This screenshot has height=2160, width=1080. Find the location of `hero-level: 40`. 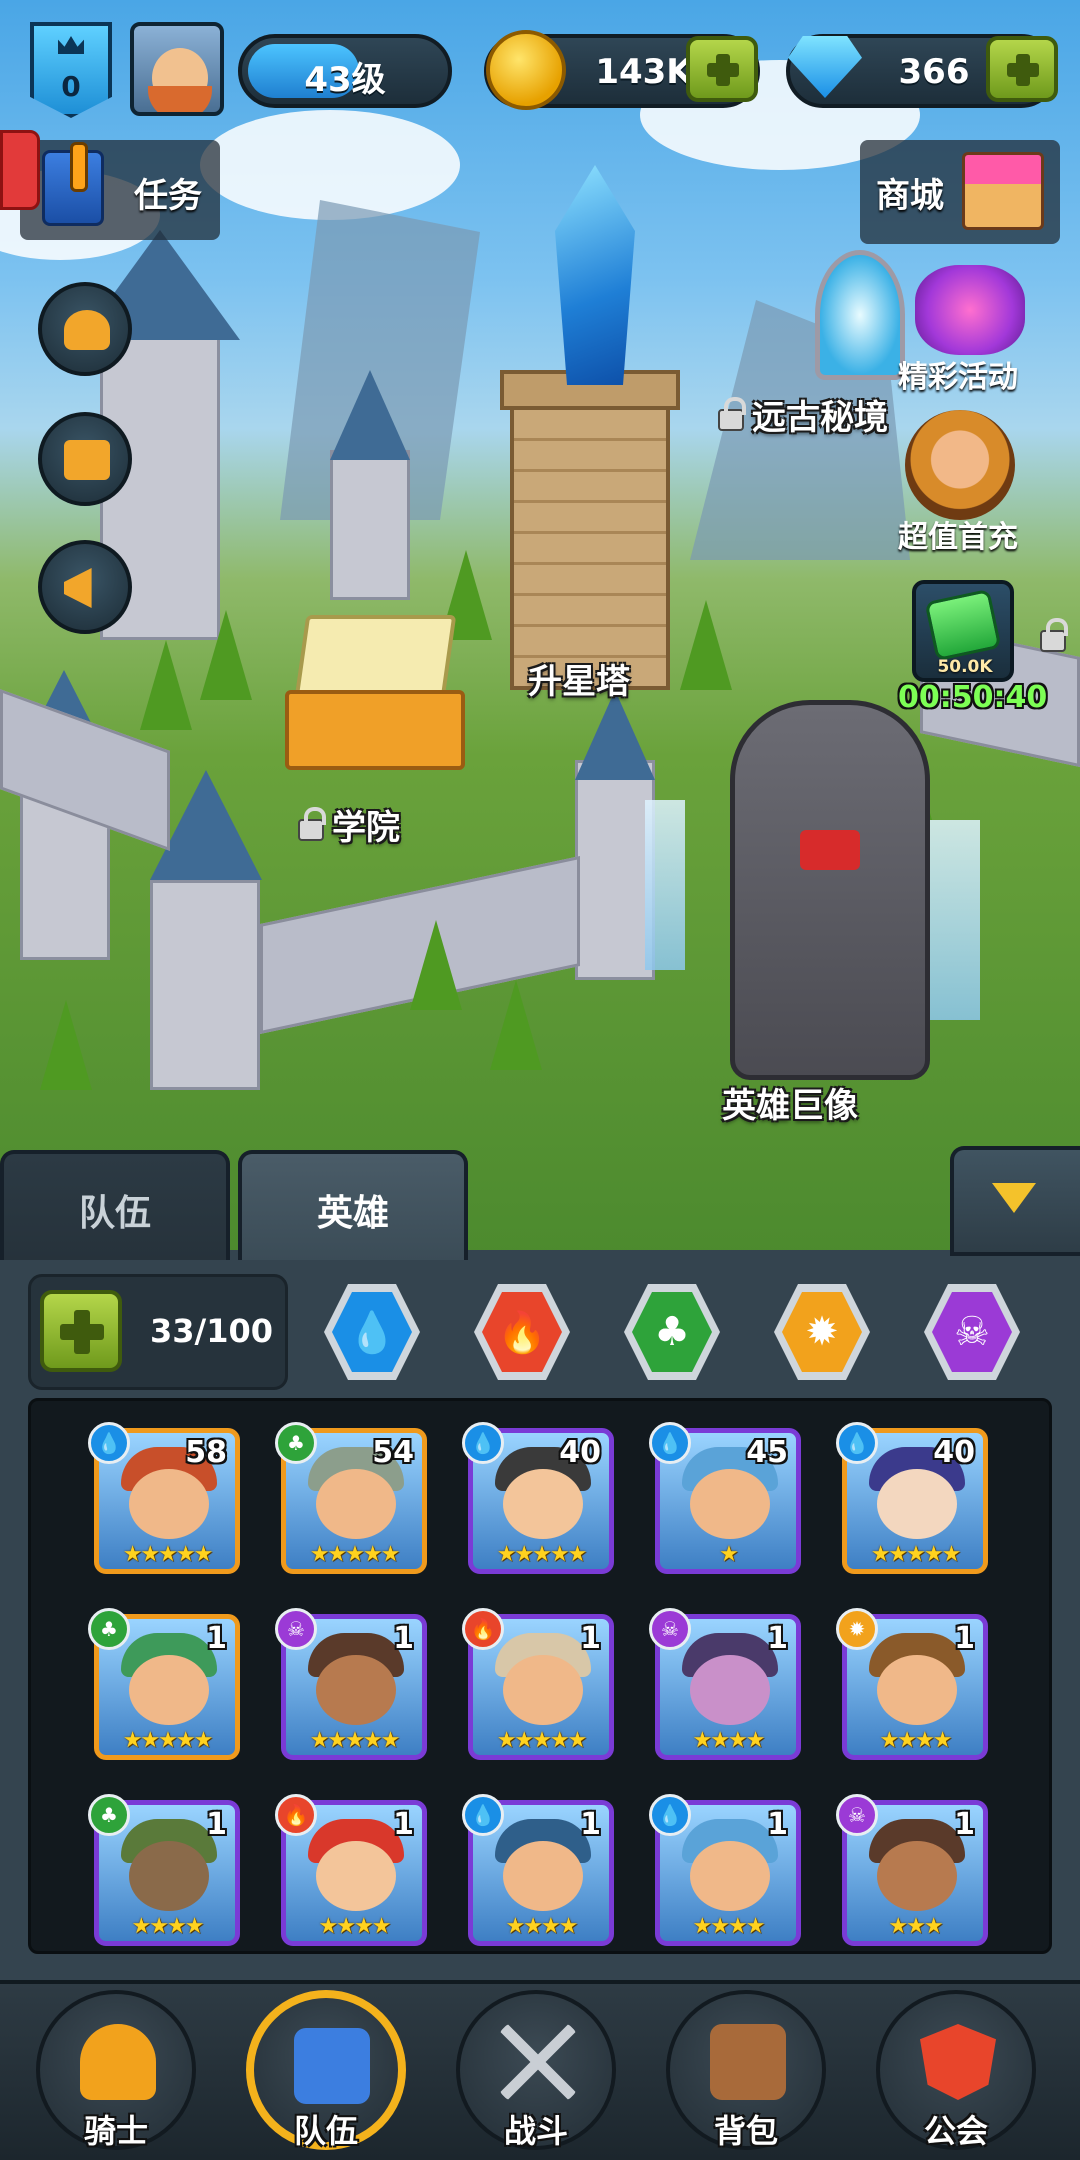

hero-level: 40 is located at coordinates (580, 1452).